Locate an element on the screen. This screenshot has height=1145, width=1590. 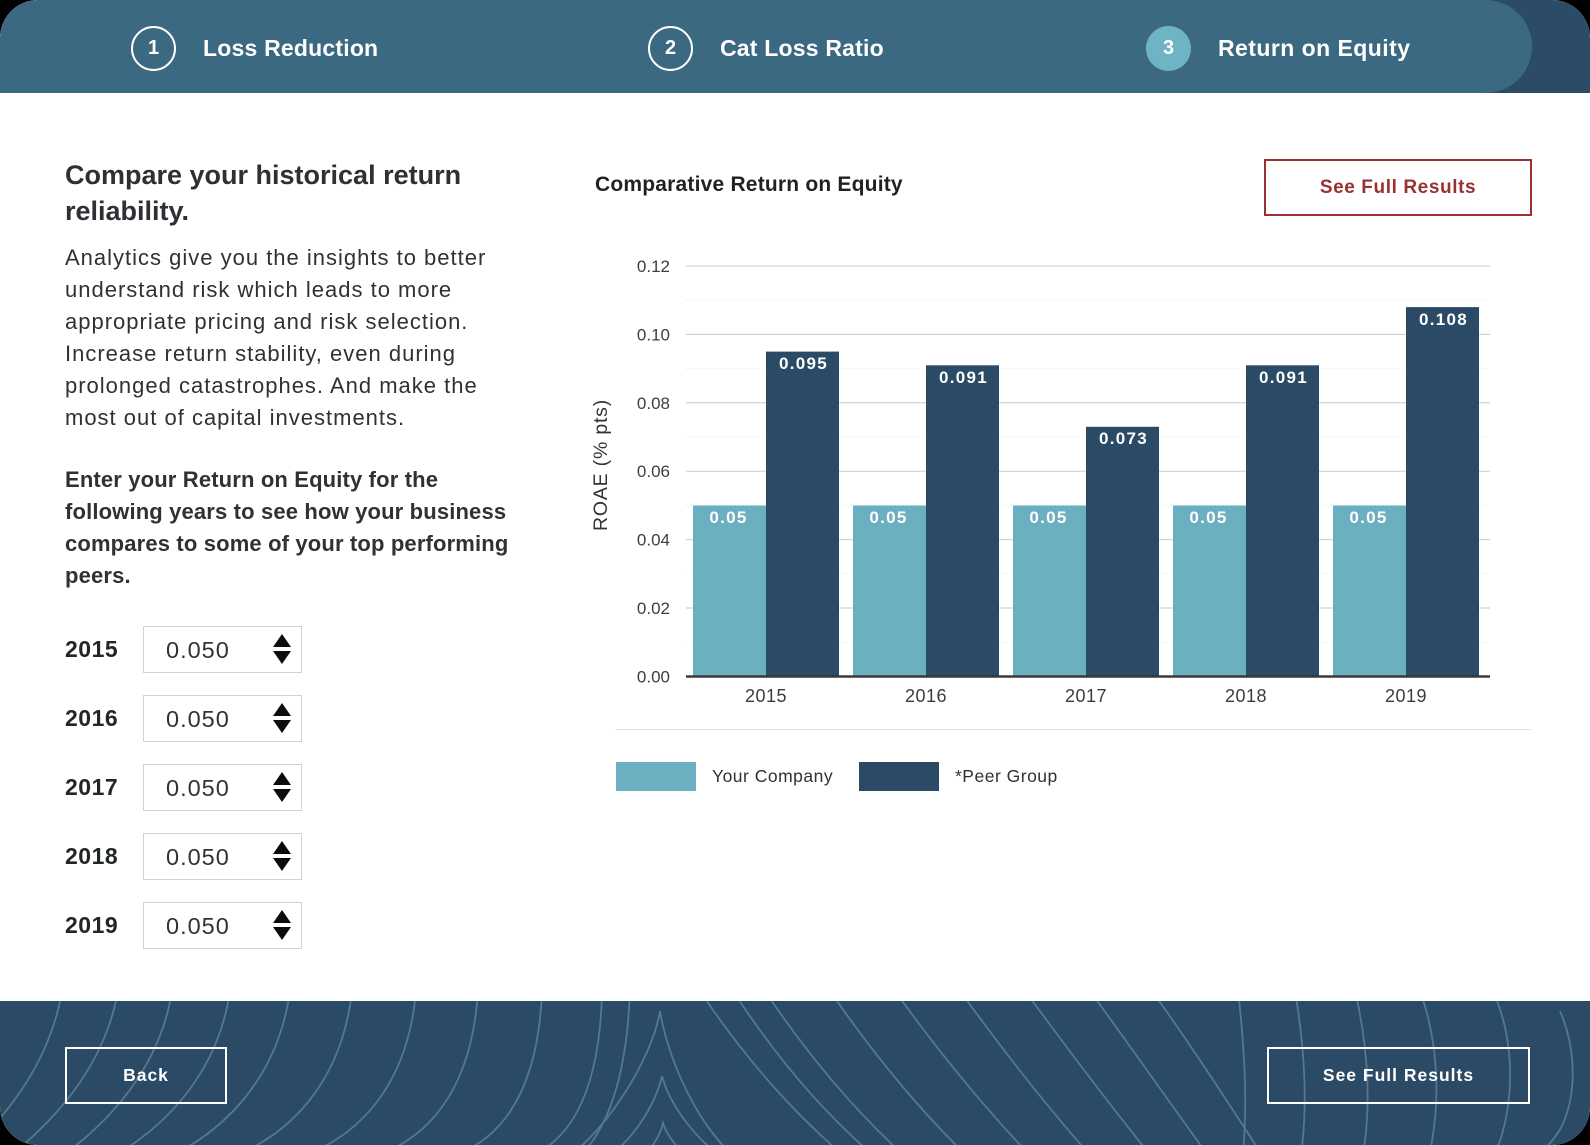
svg-text: 0.095 is located at coordinates (803, 363).